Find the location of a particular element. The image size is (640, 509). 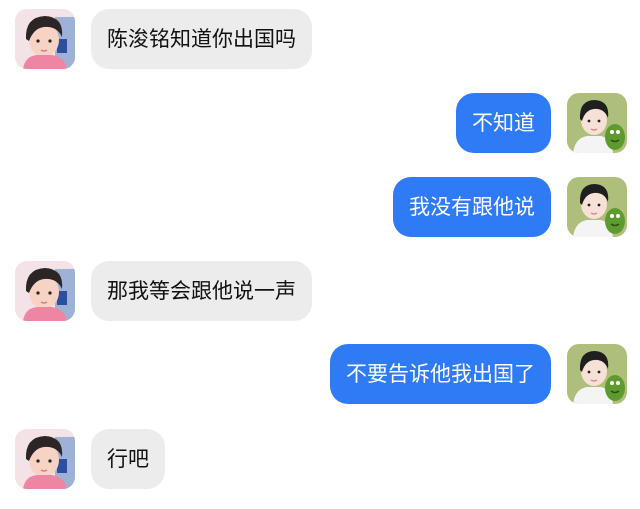

message-bubble-incoming: 陈浚铭知道你出国吗 is located at coordinates (201, 39).